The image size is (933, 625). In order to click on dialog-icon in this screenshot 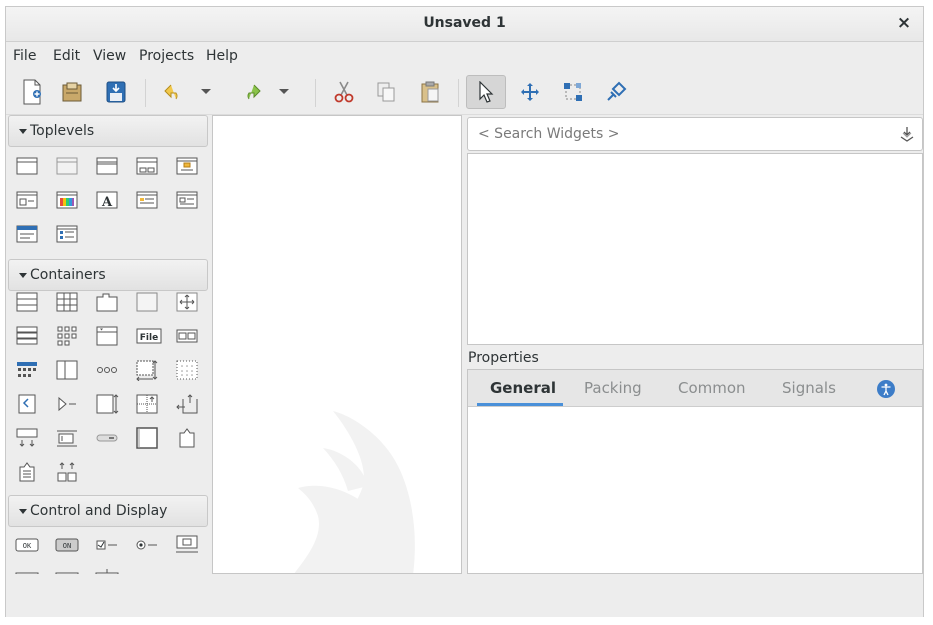, I will do `click(147, 166)`.